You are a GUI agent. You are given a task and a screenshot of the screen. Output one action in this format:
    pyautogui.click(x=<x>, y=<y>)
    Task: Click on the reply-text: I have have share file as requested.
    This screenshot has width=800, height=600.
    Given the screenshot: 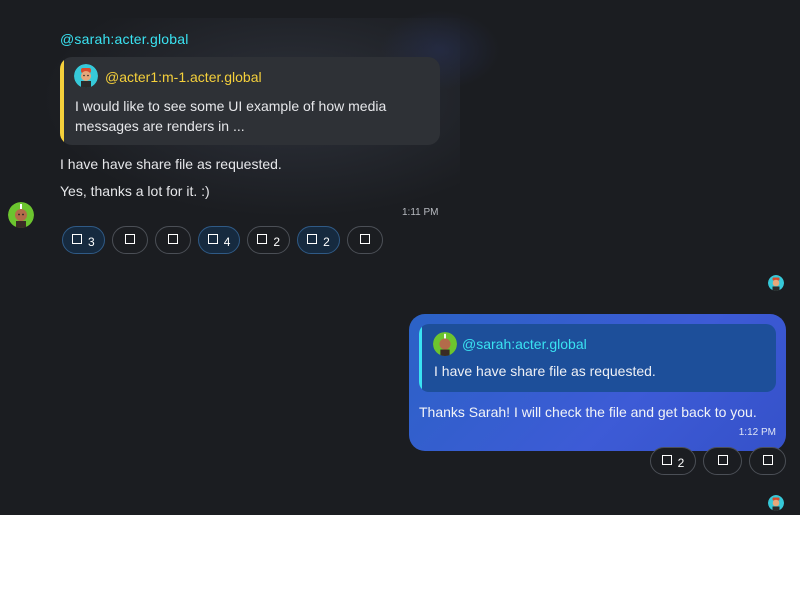 What is the action you would take?
    pyautogui.click(x=545, y=371)
    